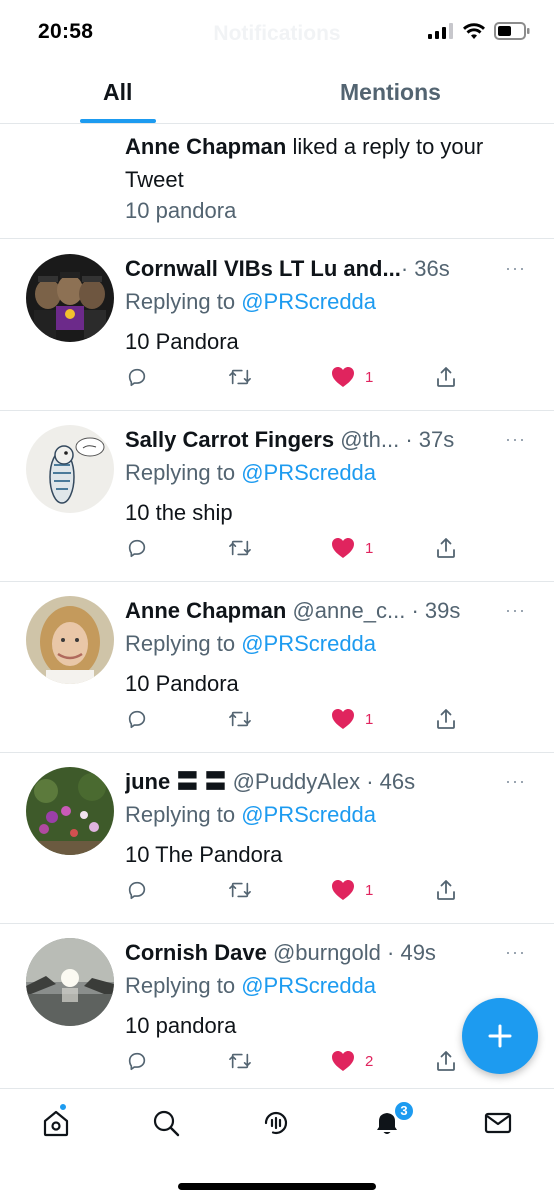 This screenshot has height=1200, width=554. What do you see at coordinates (229, 439) in the screenshot?
I see `author-name: Sally Carrot Fingers` at bounding box center [229, 439].